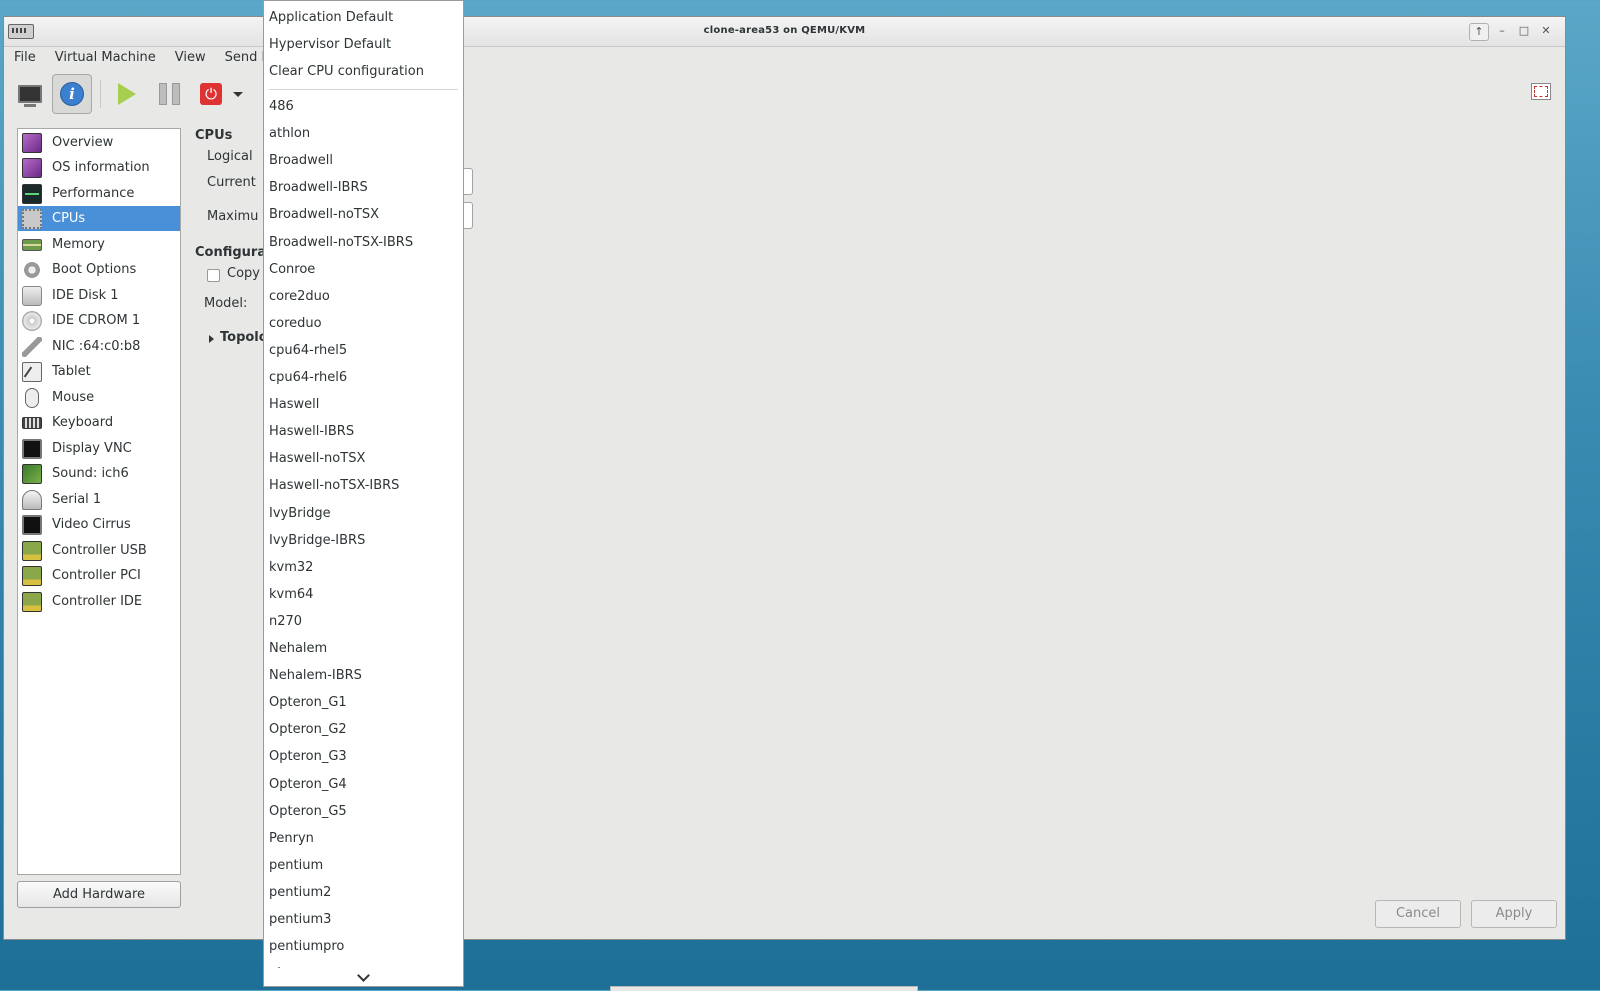  Describe the element at coordinates (363, 977) in the screenshot. I see `menu-scroll-down` at that location.